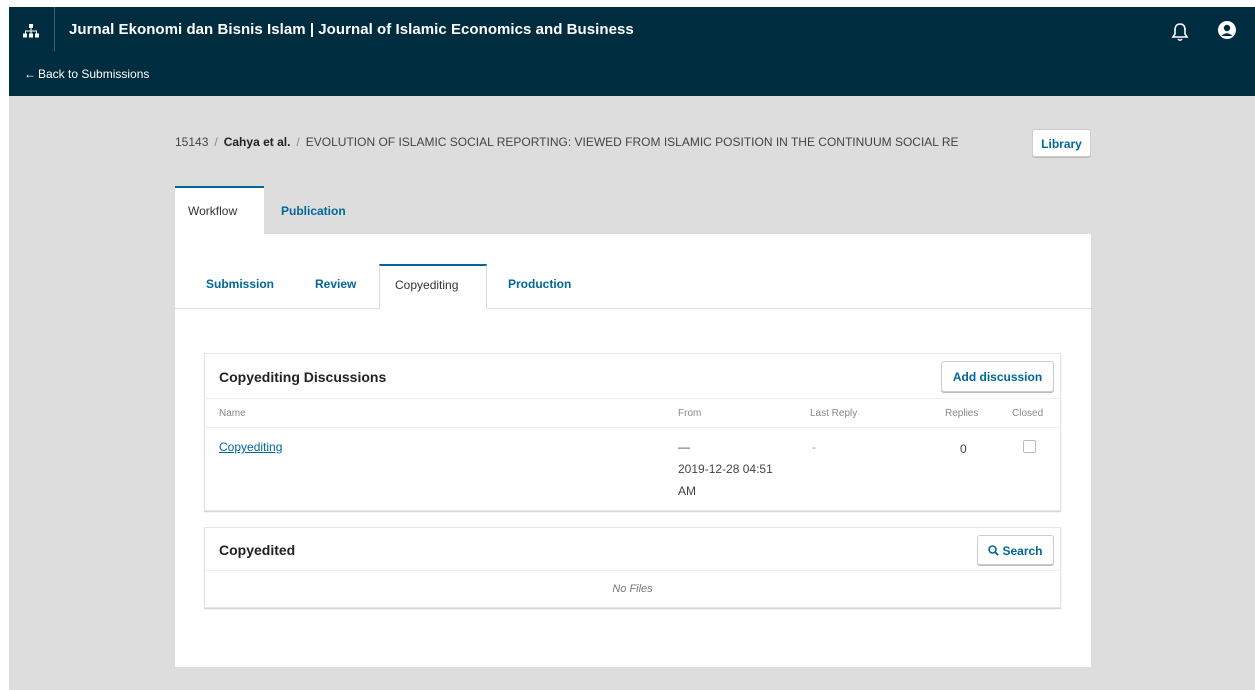 The image size is (1255, 690). I want to click on search-button: Search, so click(1015, 550).